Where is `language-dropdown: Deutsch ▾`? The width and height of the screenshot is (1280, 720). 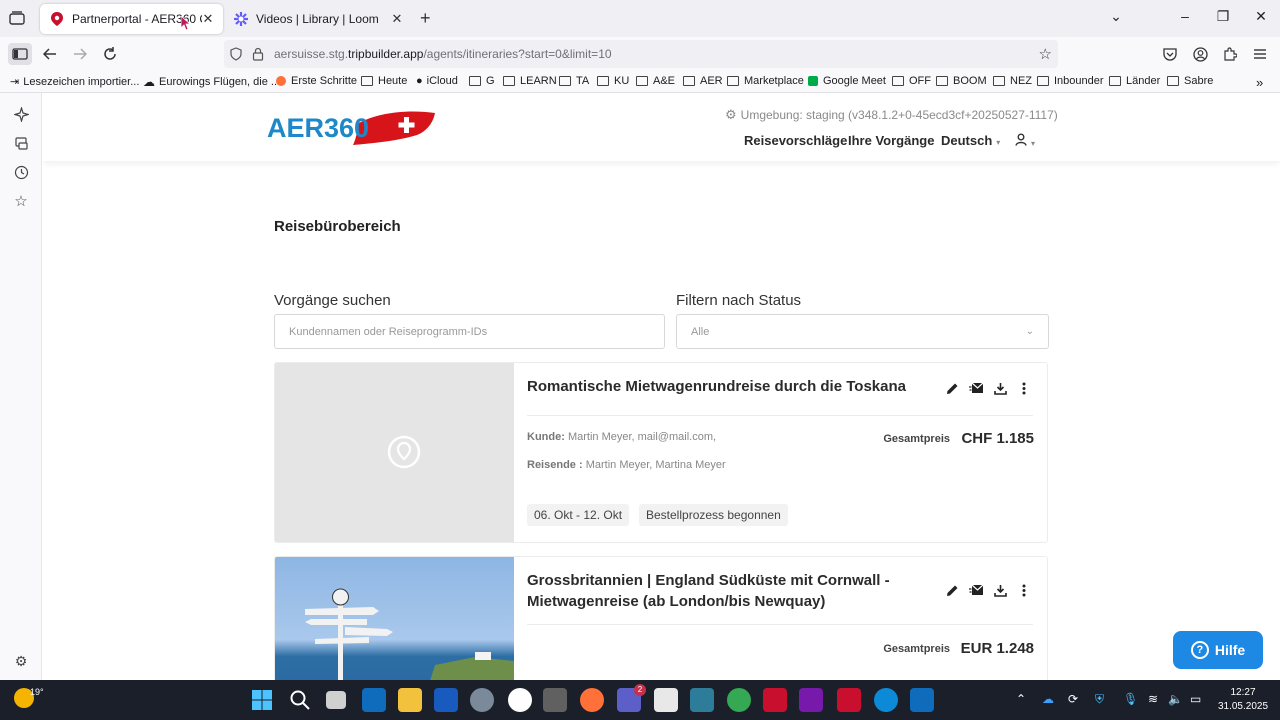 language-dropdown: Deutsch ▾ is located at coordinates (970, 140).